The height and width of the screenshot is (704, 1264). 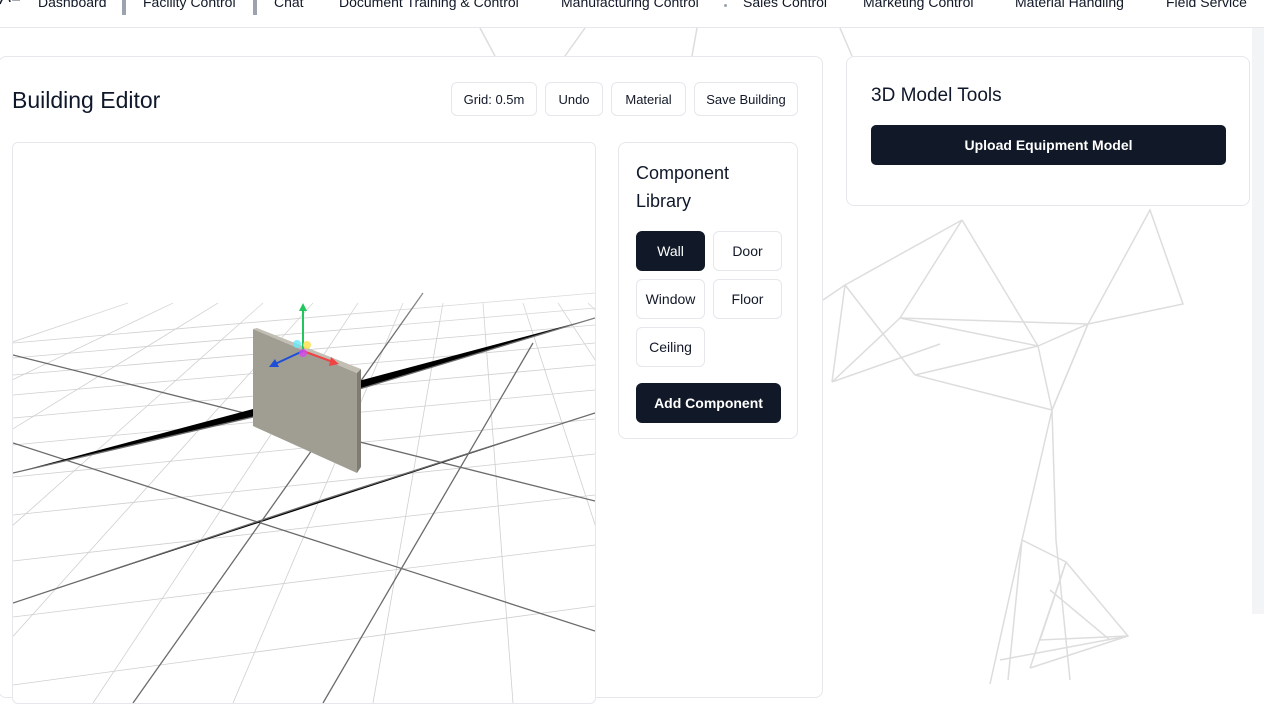 I want to click on nav-item-manufacturing-control: Manufacturing Control, so click(x=630, y=5).